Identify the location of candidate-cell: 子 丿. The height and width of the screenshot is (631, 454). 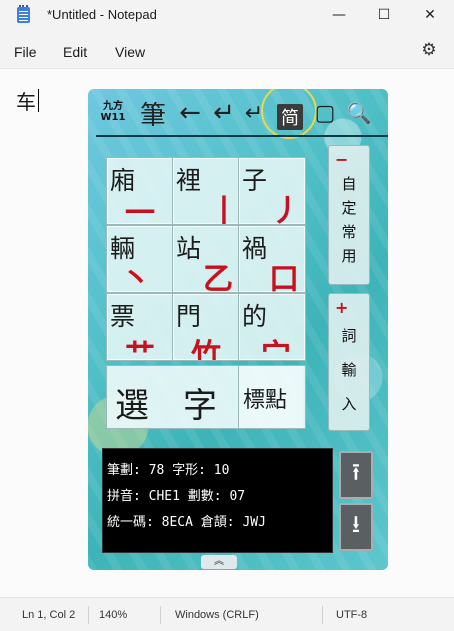
(272, 191).